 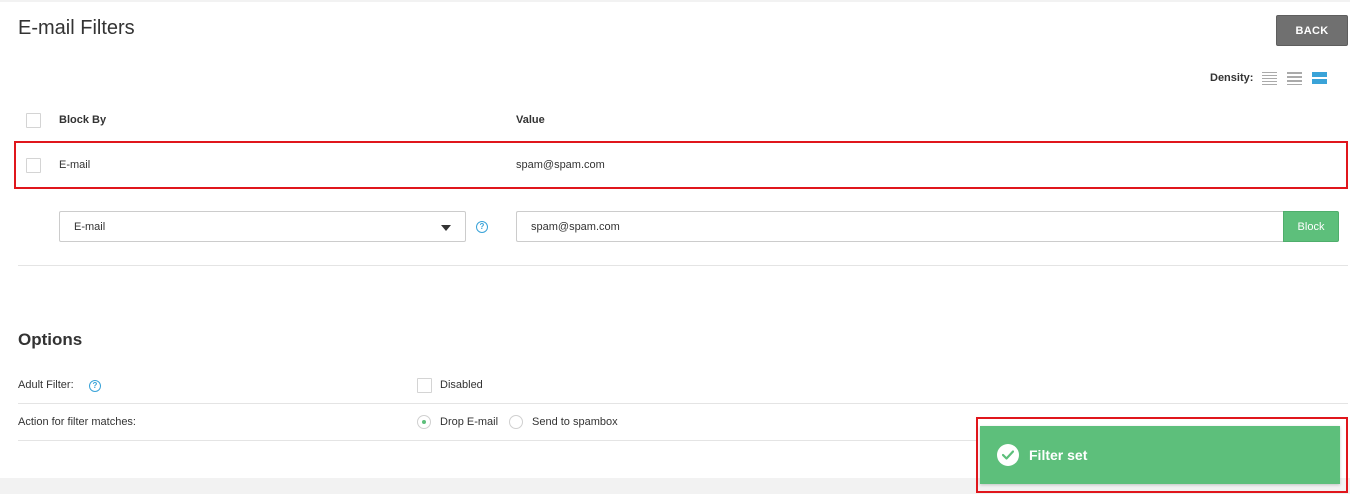 I want to click on highlight-box-filter-row, so click(x=681, y=165).